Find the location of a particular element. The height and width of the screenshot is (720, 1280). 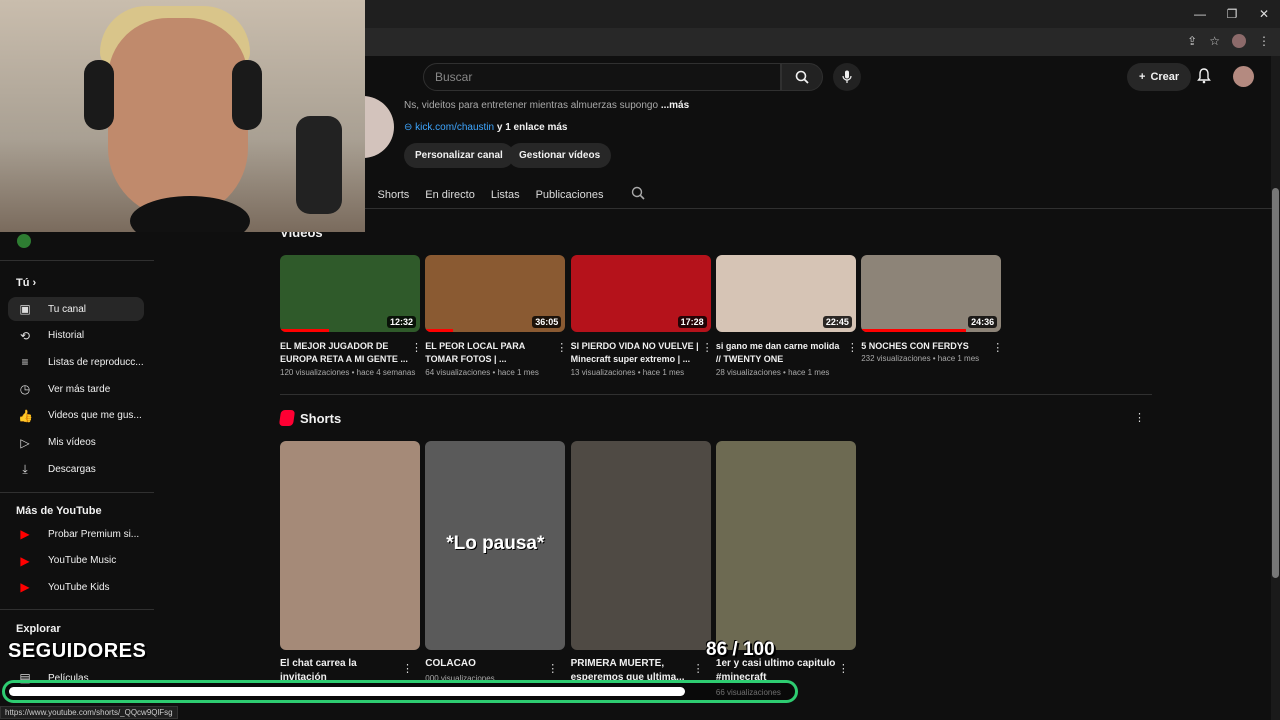

close-icon: ✕ is located at coordinates (1264, 14).